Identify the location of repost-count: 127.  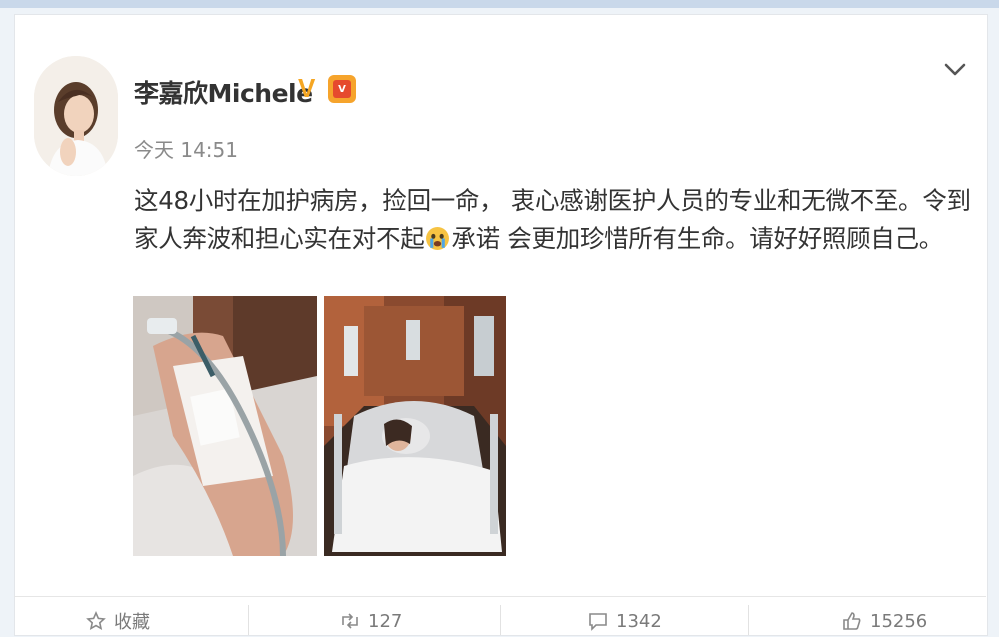
(385, 621).